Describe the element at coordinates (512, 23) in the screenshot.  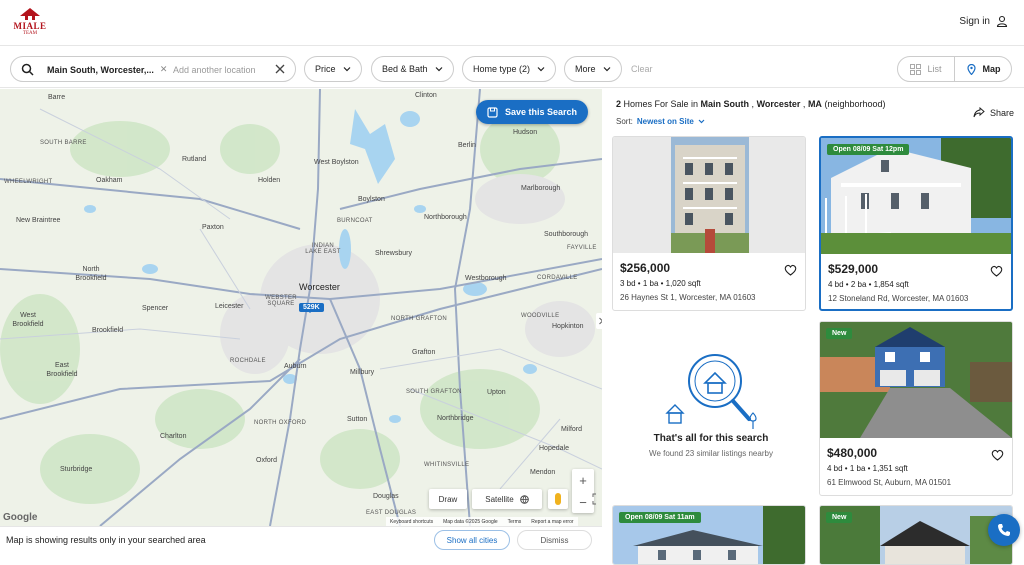
I see `top-nav-bar: MIALE TEAM Sign in` at that location.